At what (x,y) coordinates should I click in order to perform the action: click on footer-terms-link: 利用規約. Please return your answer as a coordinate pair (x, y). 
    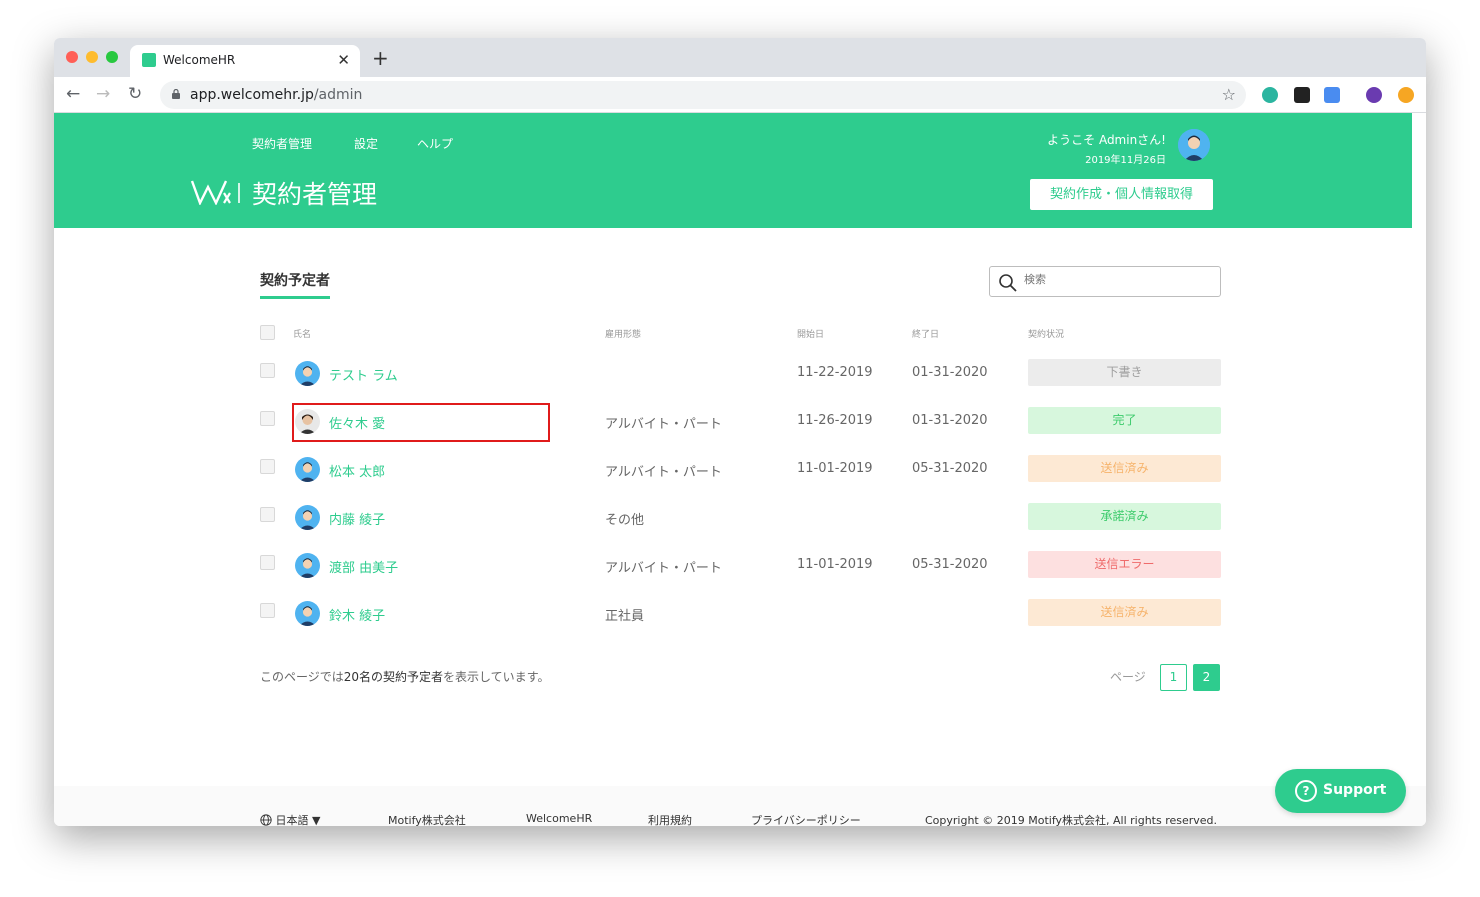
    Looking at the image, I should click on (670, 819).